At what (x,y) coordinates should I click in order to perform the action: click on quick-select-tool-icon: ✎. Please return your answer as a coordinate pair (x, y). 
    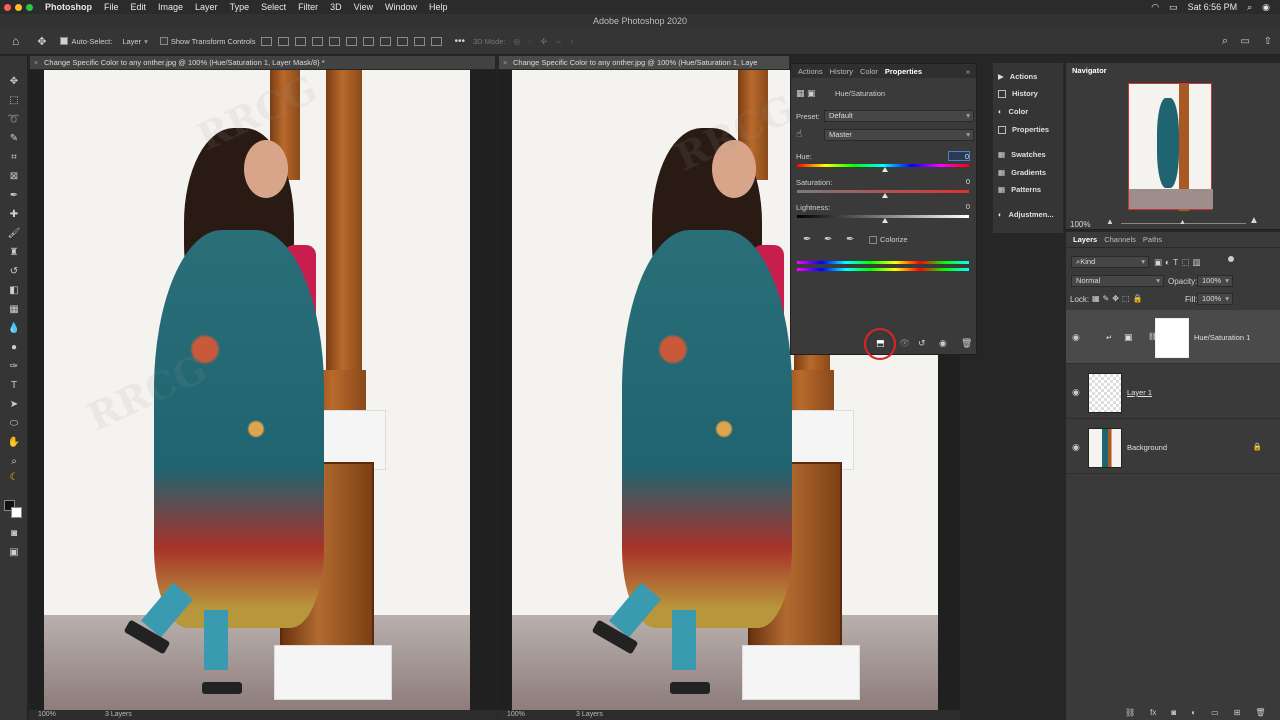
    Looking at the image, I should click on (14, 138).